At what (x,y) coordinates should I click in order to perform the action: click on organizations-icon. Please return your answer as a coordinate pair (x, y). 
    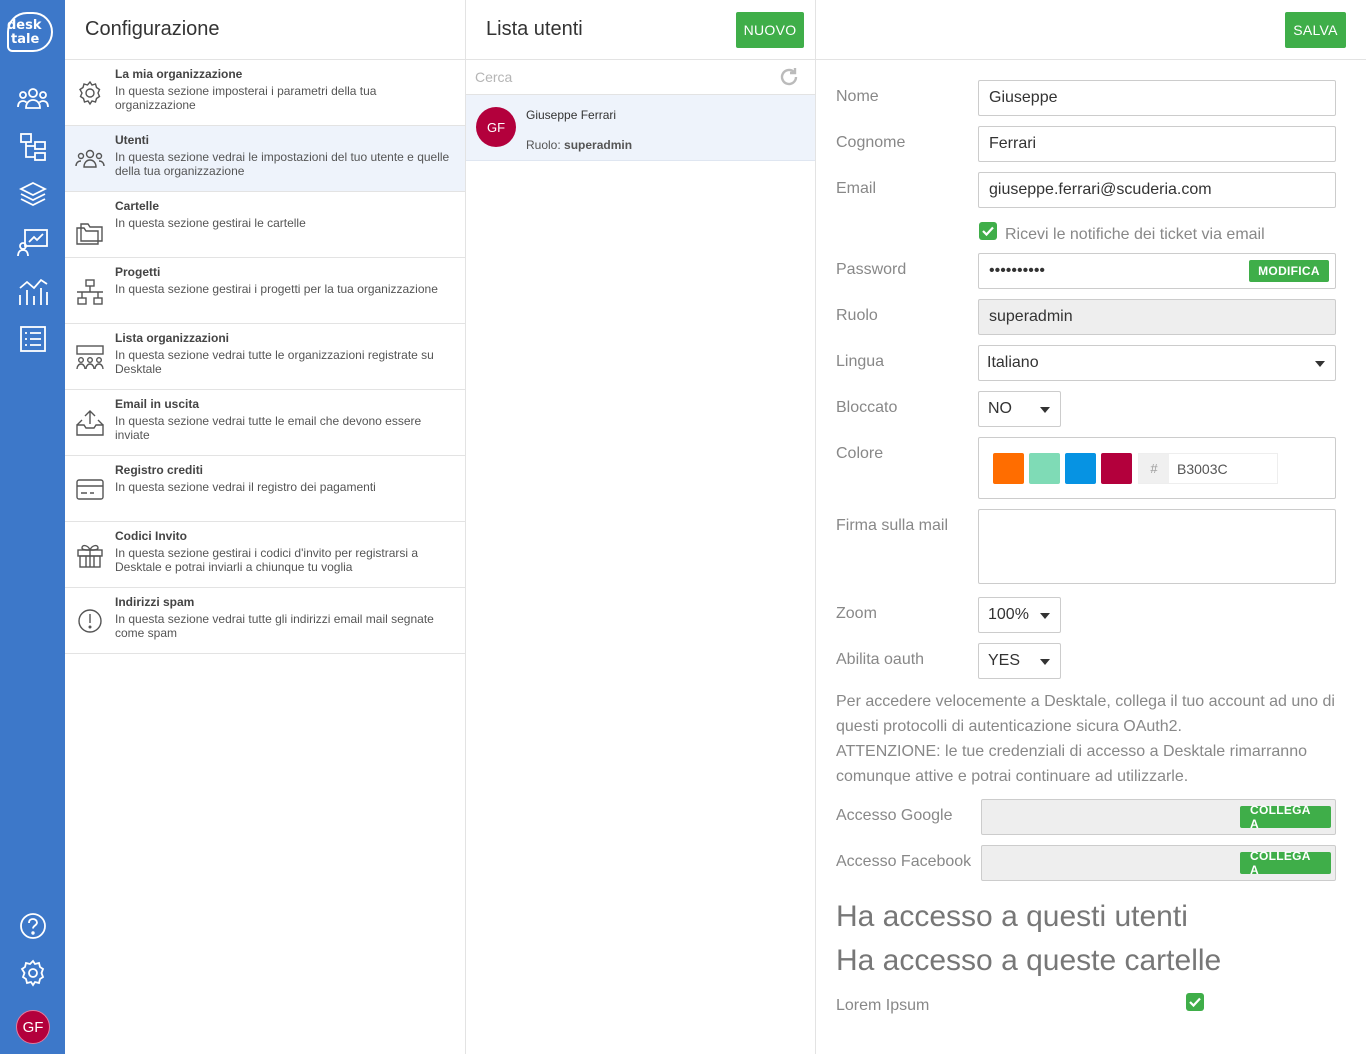
    Looking at the image, I should click on (90, 357).